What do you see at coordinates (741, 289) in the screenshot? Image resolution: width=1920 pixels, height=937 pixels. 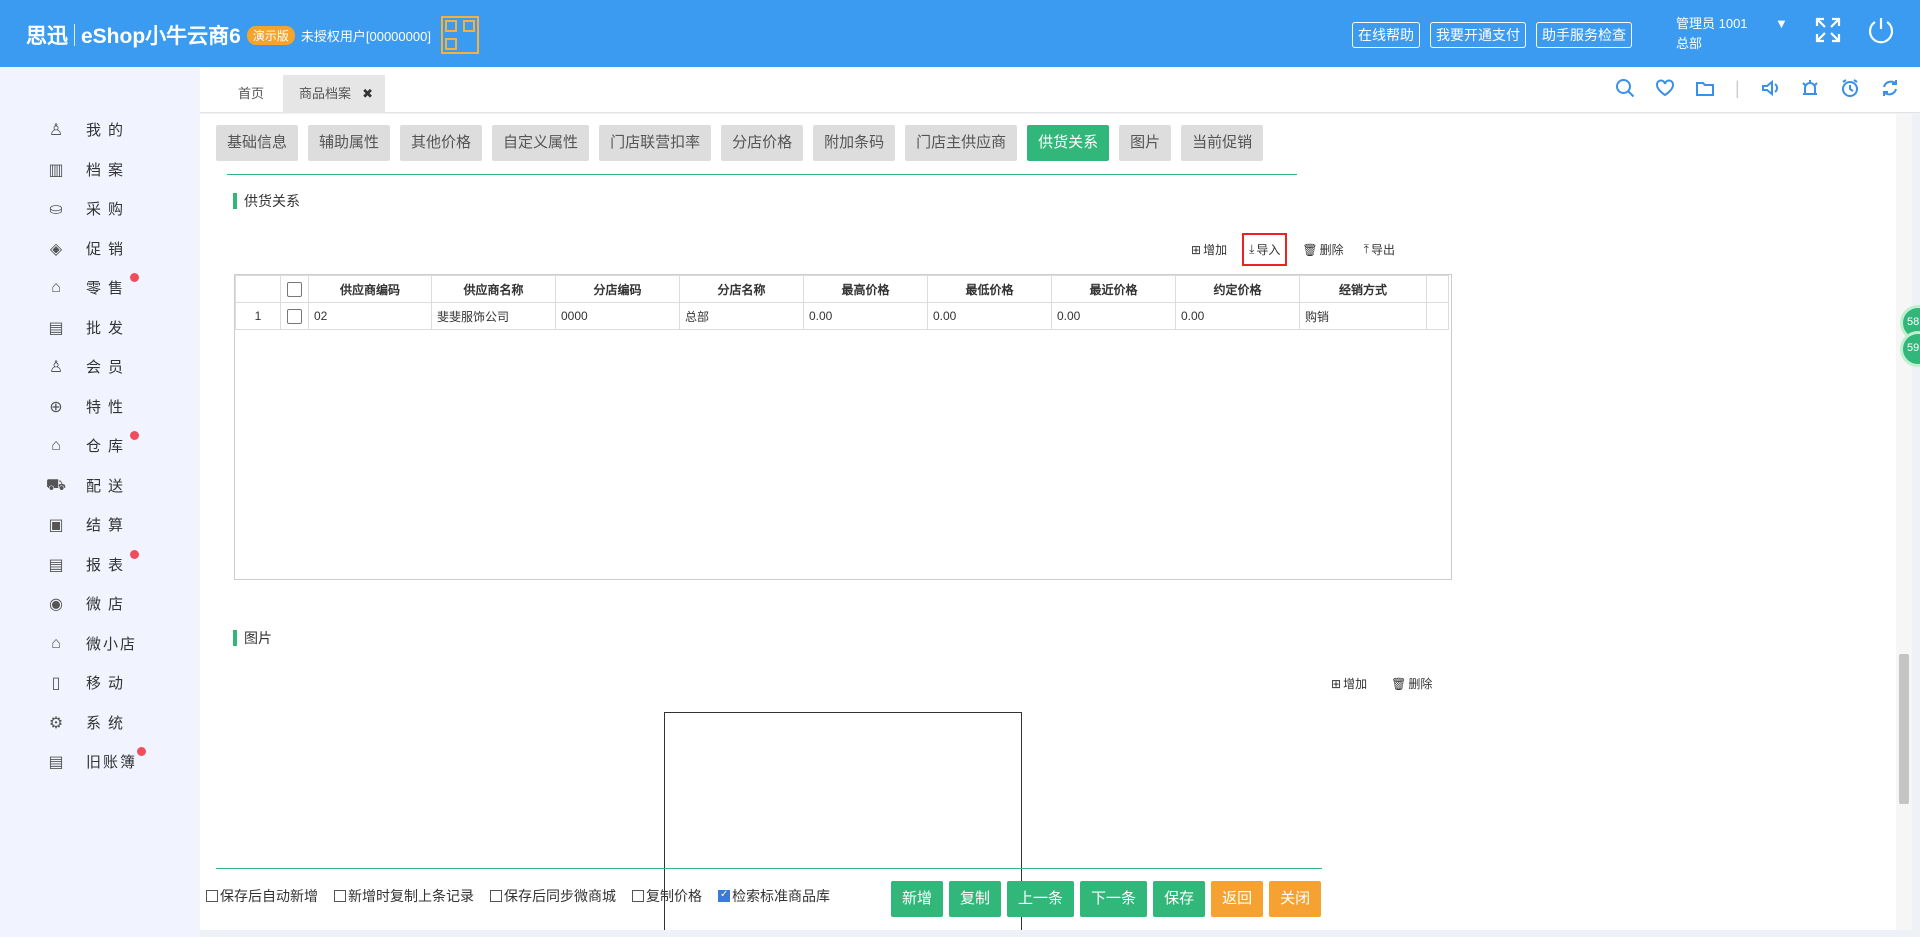 I see `column-header: 分店名称` at bounding box center [741, 289].